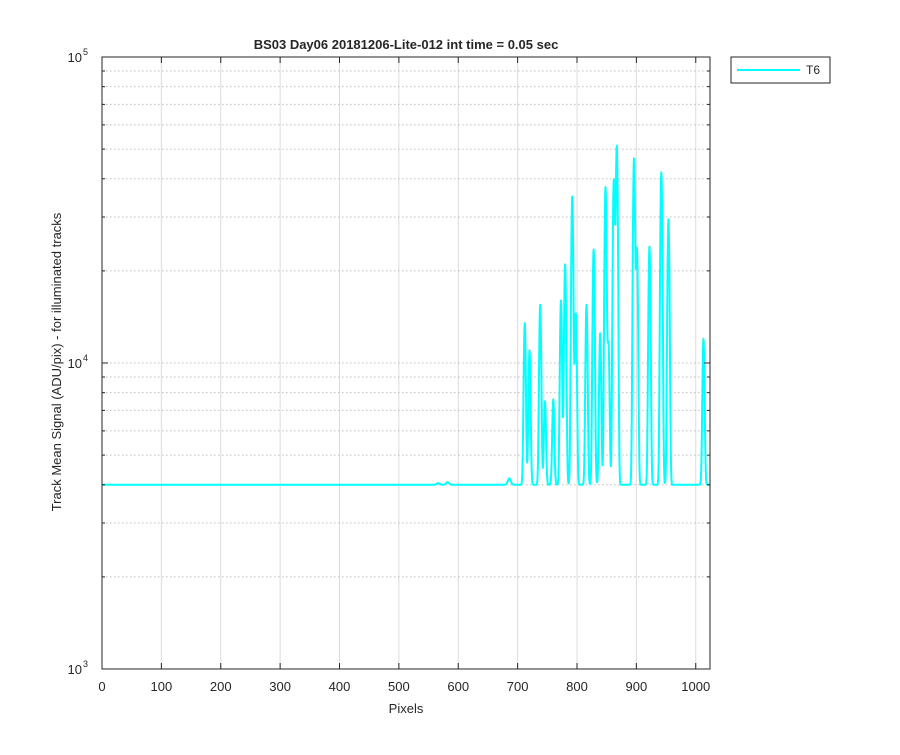 The height and width of the screenshot is (755, 900). I want to click on y-tick-exponent: 4, so click(85, 358).